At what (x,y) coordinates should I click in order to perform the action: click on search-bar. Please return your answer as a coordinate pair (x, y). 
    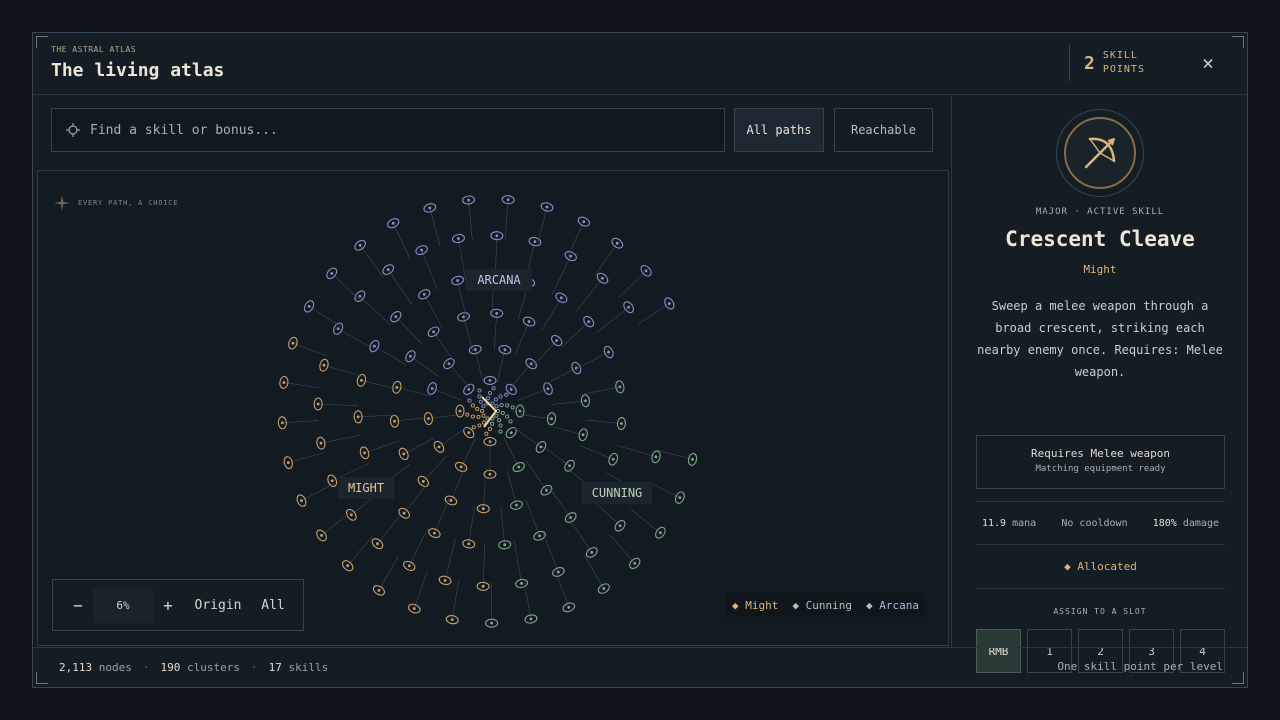
    Looking at the image, I should click on (388, 130).